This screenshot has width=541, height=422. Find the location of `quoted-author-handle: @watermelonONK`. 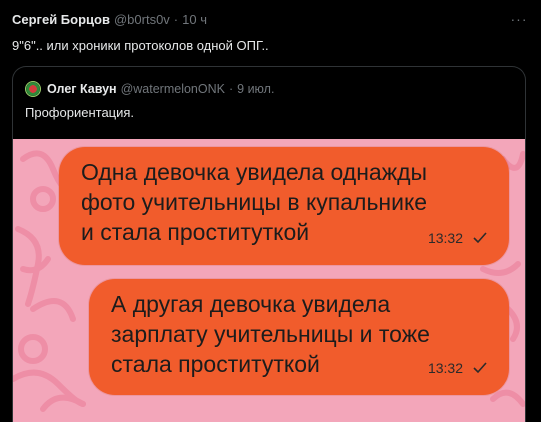

quoted-author-handle: @watermelonONK is located at coordinates (172, 89).